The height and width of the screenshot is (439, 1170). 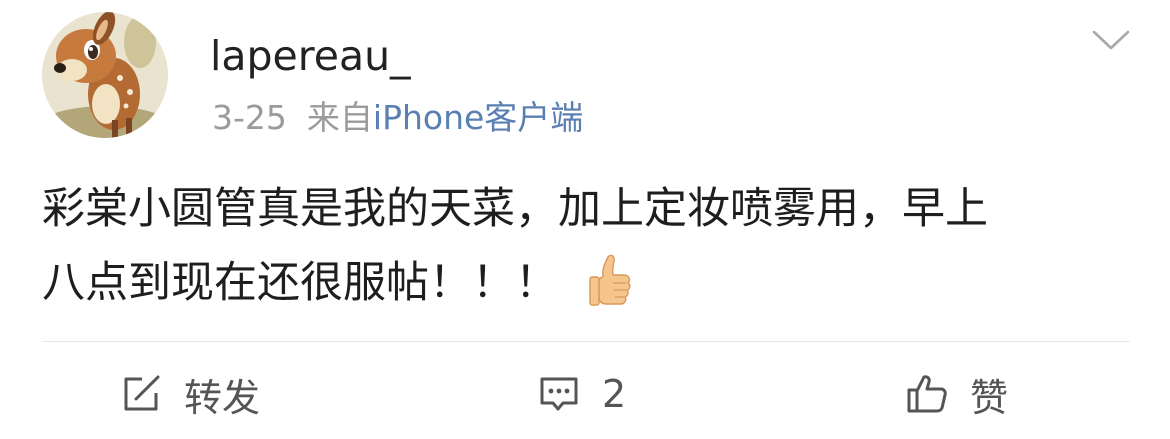 I want to click on bambi-avatar-icon, so click(x=105, y=75).